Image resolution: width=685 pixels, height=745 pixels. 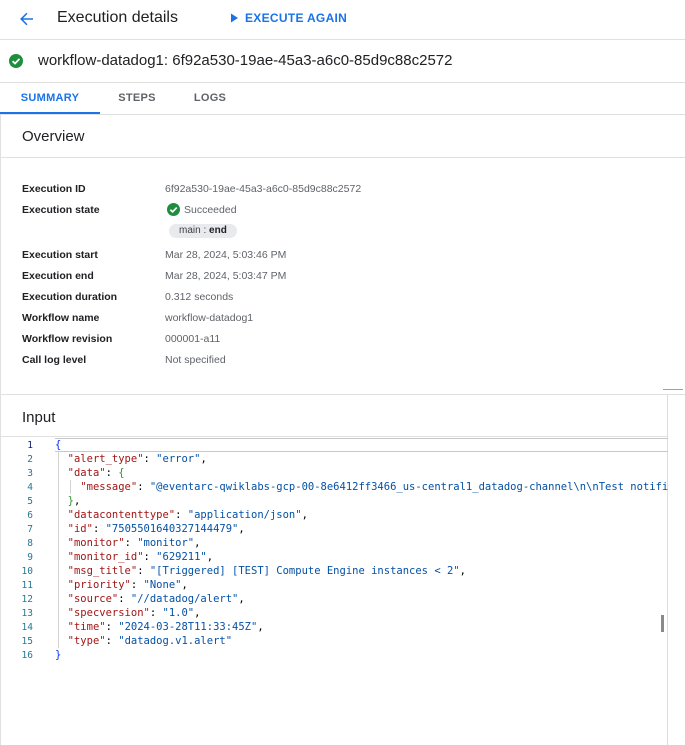 What do you see at coordinates (193, 339) in the screenshot?
I see `workflow-revision-value: 000001-a11` at bounding box center [193, 339].